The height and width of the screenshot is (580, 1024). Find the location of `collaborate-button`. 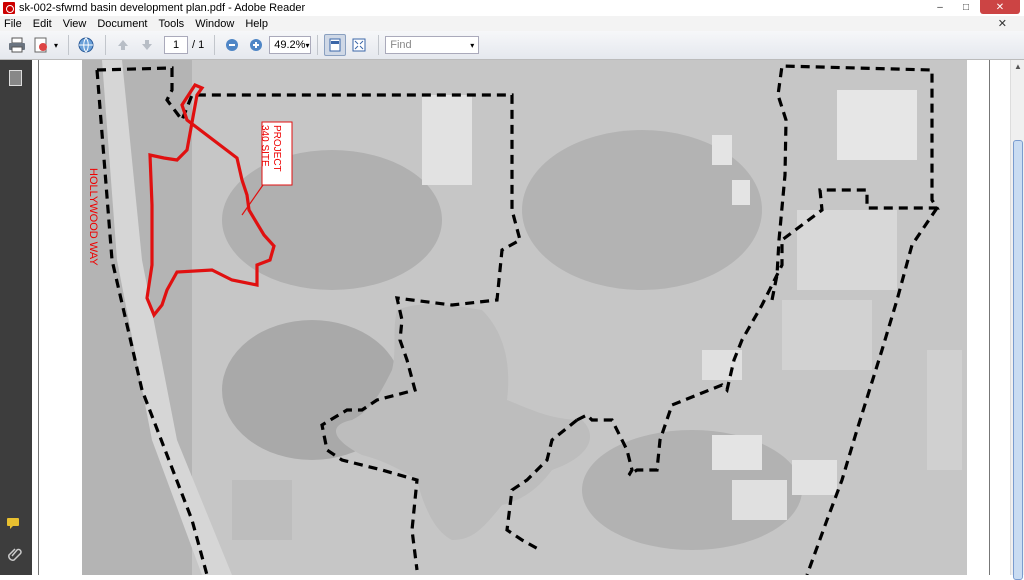

collaborate-button is located at coordinates (86, 45).